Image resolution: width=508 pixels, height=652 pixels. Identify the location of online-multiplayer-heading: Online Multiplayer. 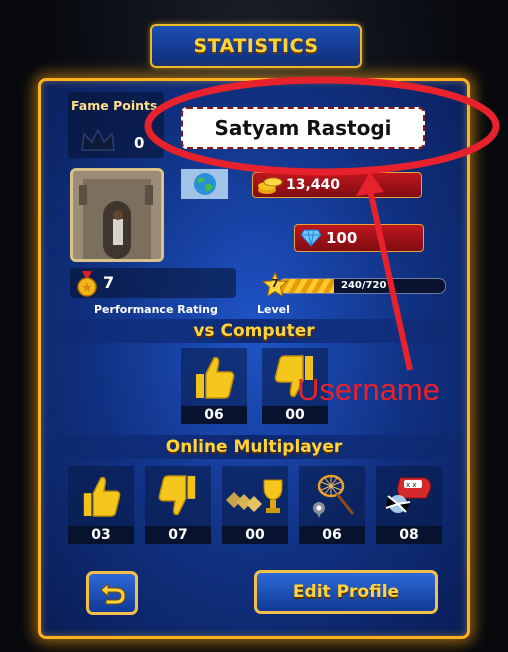
(254, 447).